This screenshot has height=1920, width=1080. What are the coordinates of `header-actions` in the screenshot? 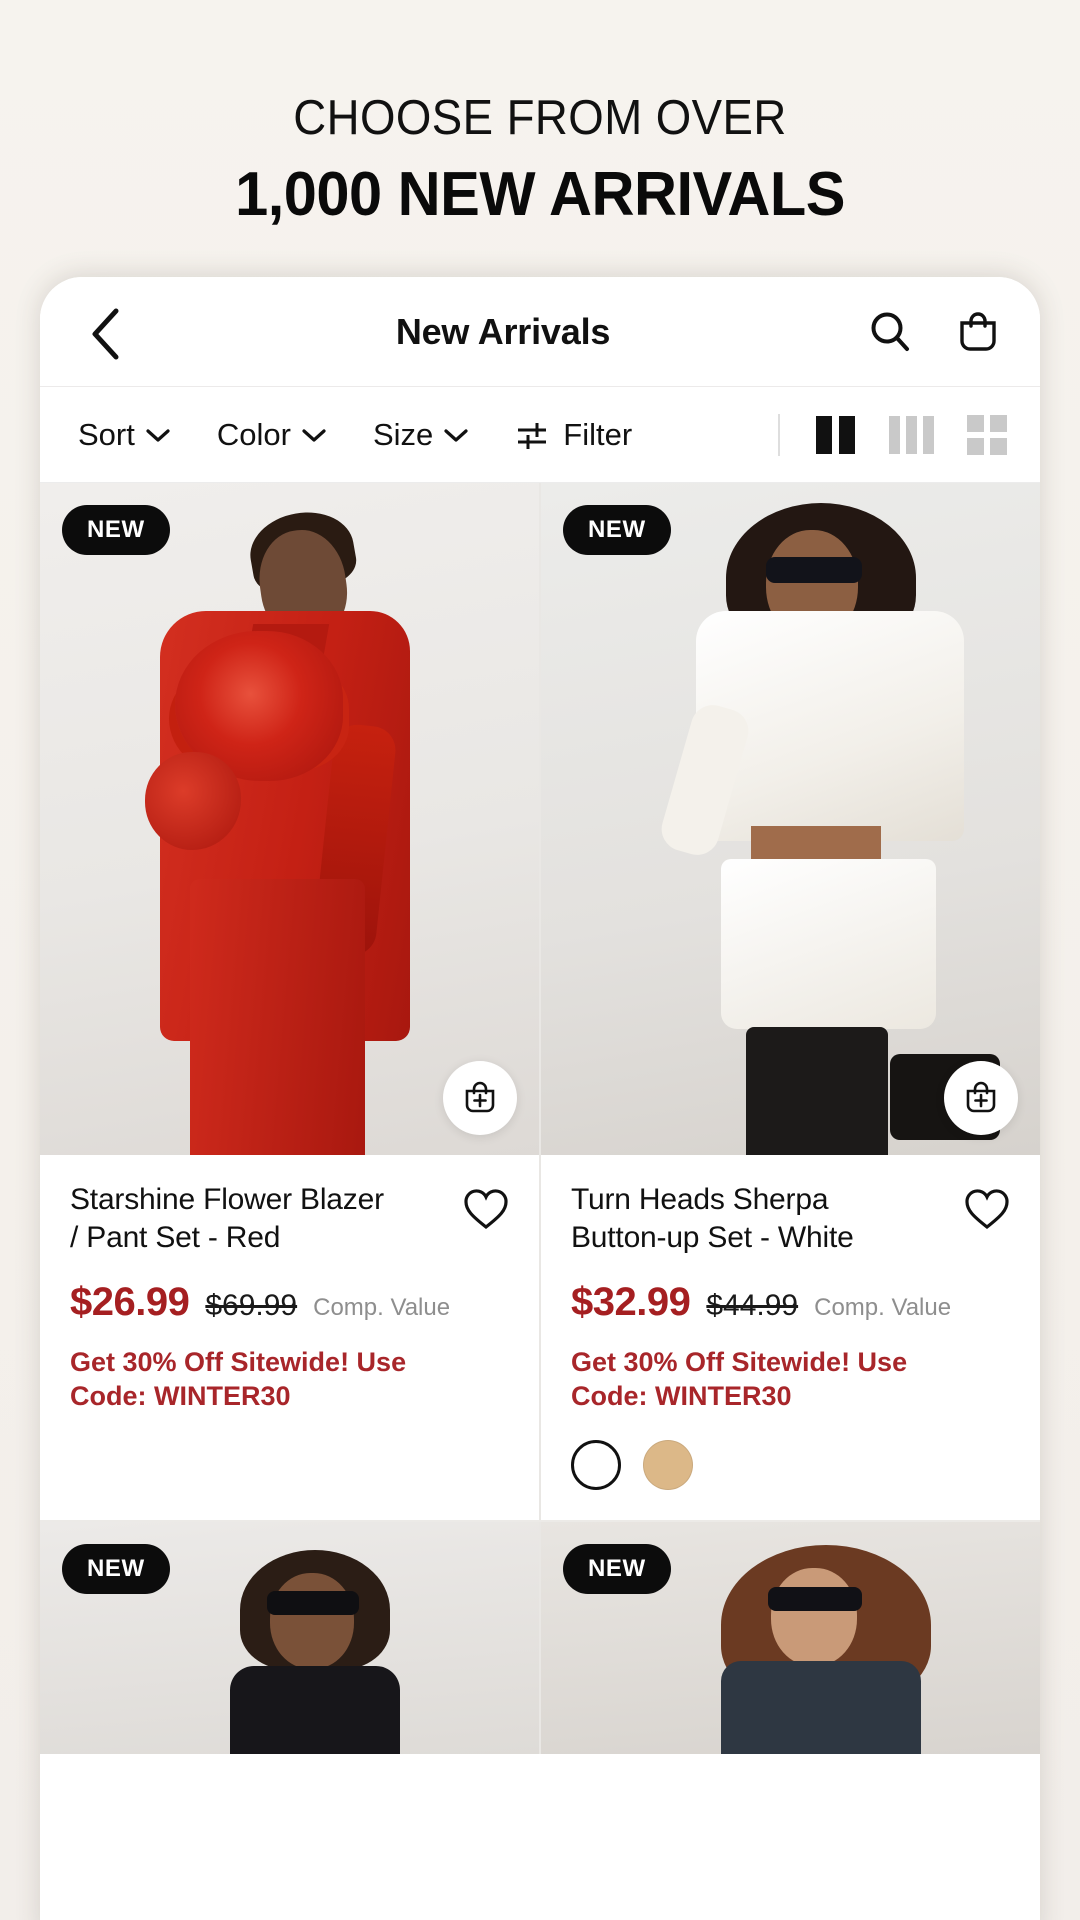 It's located at (934, 332).